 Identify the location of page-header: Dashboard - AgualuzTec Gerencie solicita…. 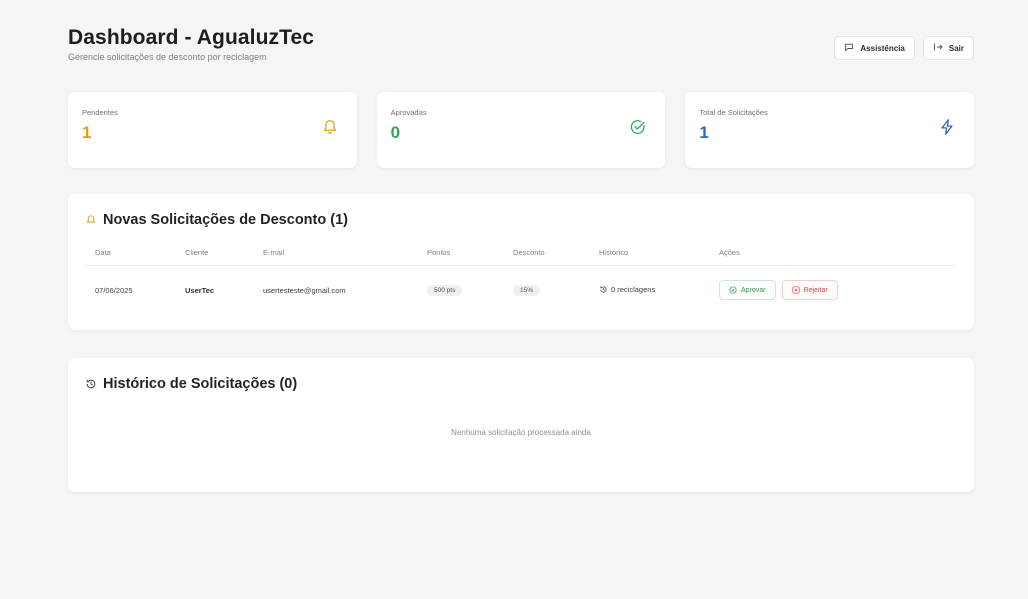
(521, 56).